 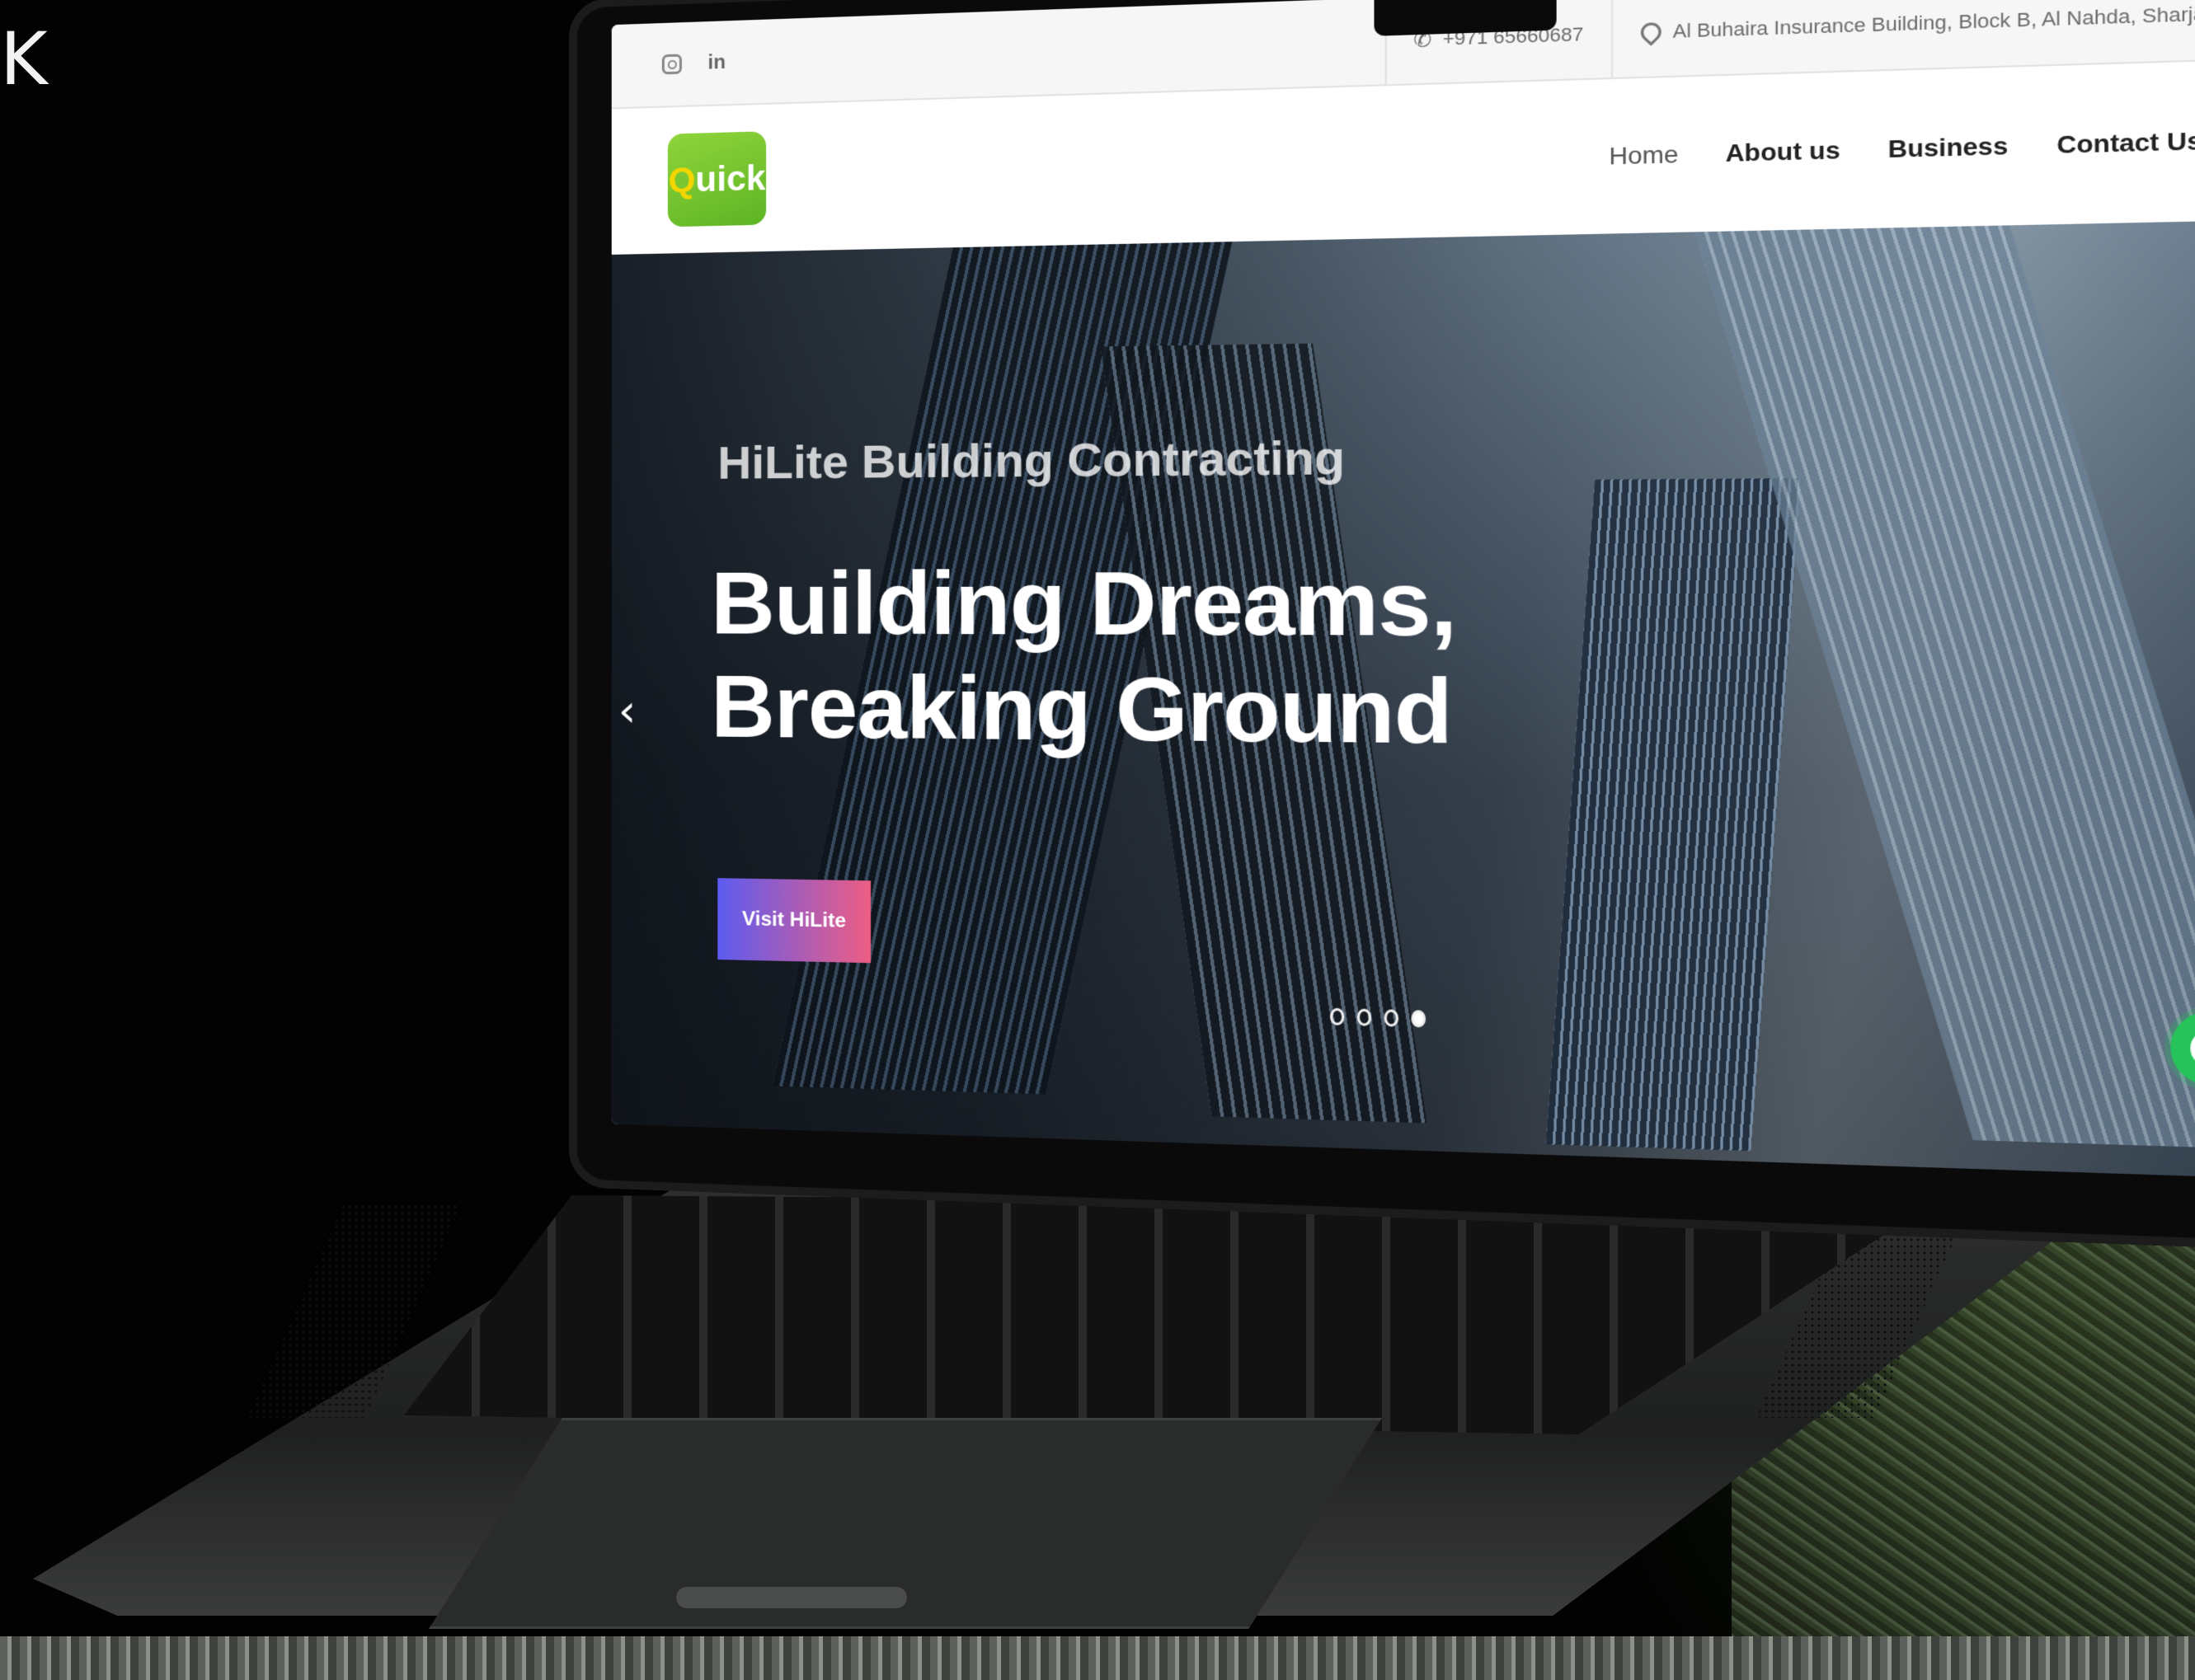 What do you see at coordinates (1097, 1658) in the screenshot?
I see `background-floor` at bounding box center [1097, 1658].